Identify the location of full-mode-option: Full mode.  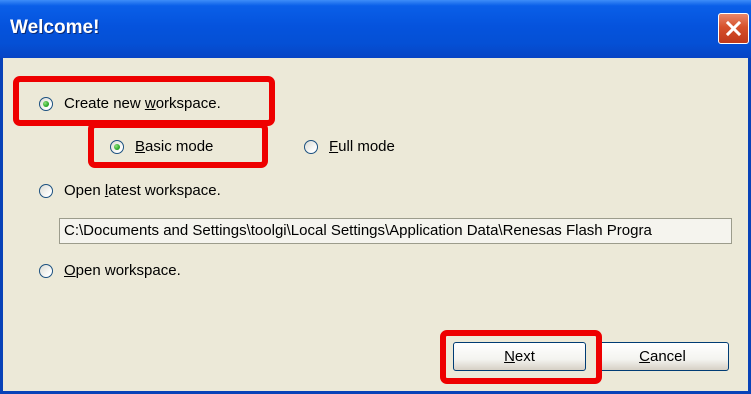
(349, 146).